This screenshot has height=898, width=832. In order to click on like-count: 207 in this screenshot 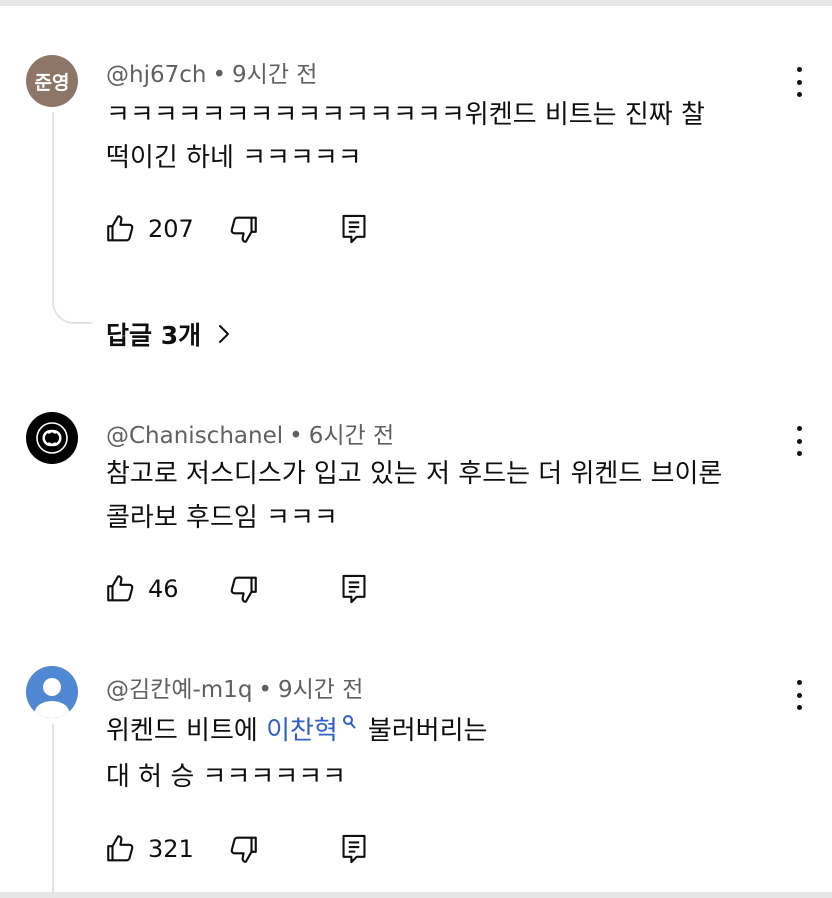, I will do `click(171, 229)`.